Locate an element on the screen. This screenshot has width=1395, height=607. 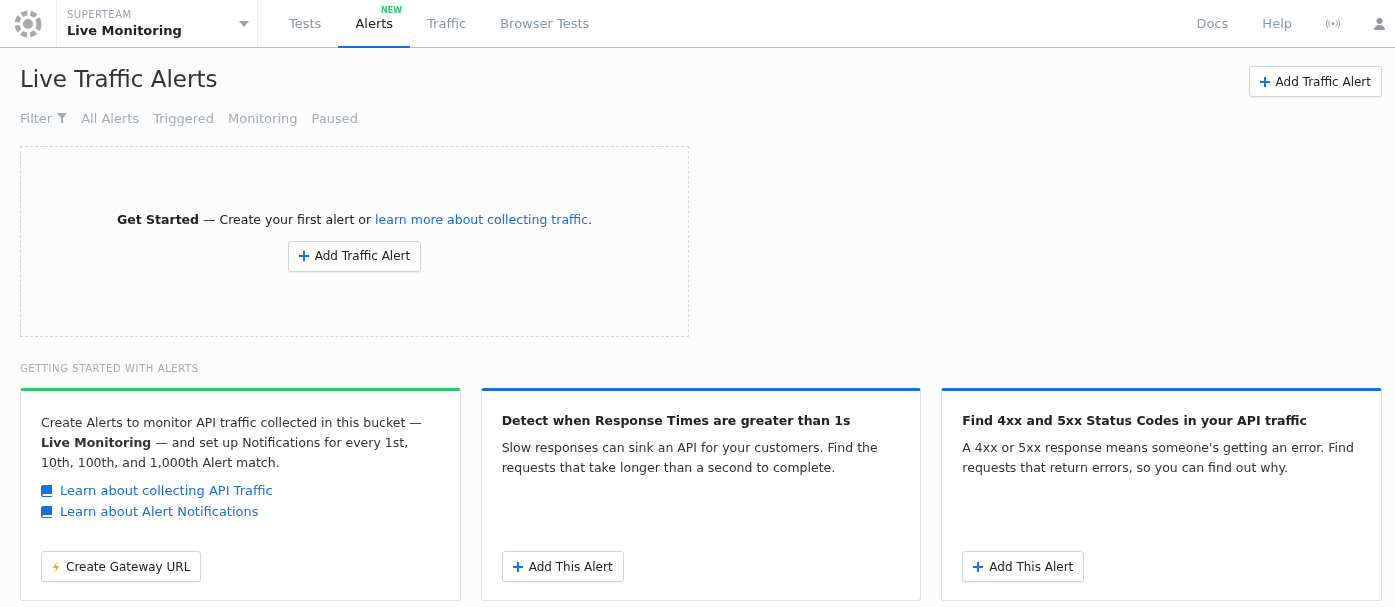
card-action-button: Create Gateway URL is located at coordinates (121, 566).